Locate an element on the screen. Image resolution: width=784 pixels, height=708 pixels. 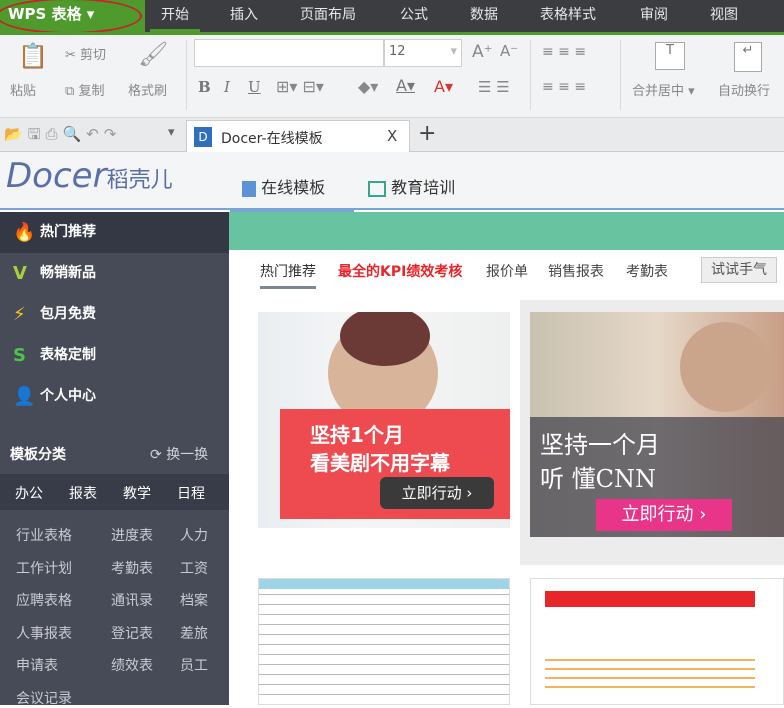
category-link: 应聘表格 is located at coordinates (44, 600).